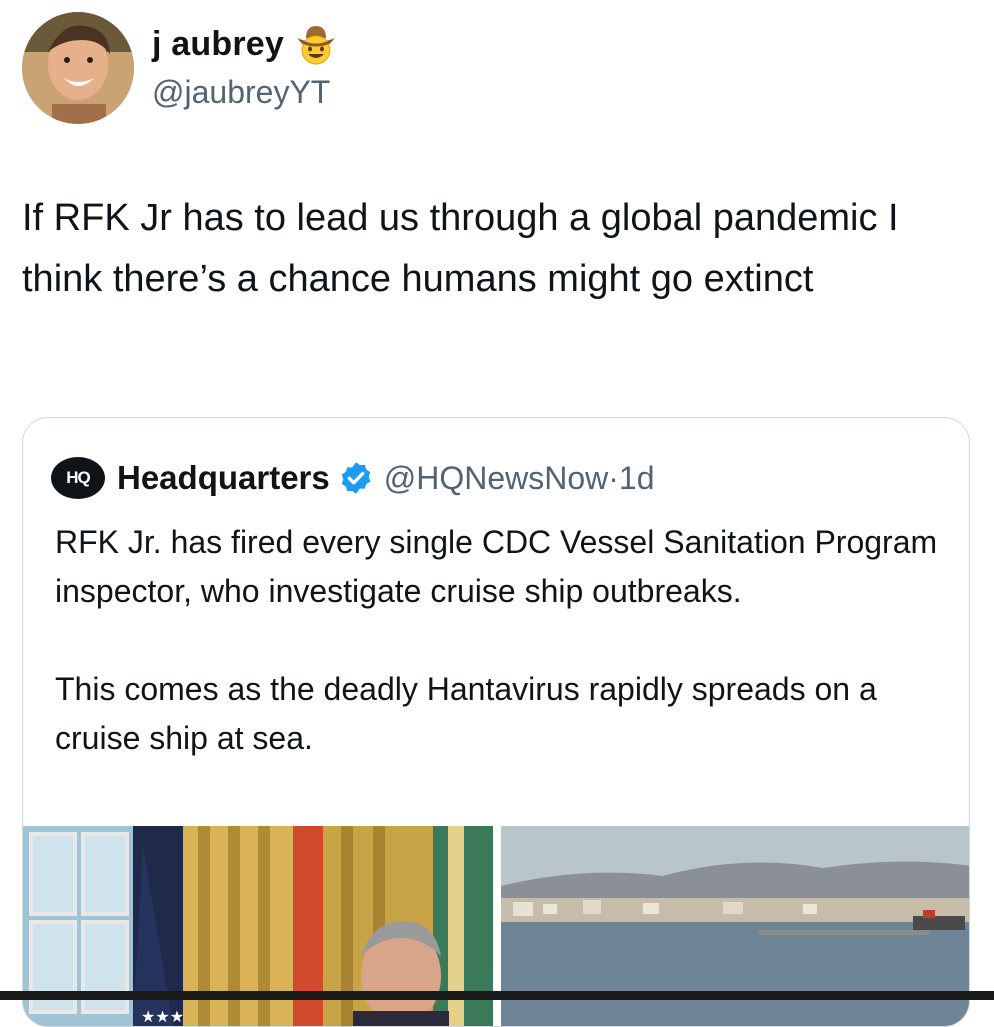  I want to click on verified-badge-icon, so click(355, 478).